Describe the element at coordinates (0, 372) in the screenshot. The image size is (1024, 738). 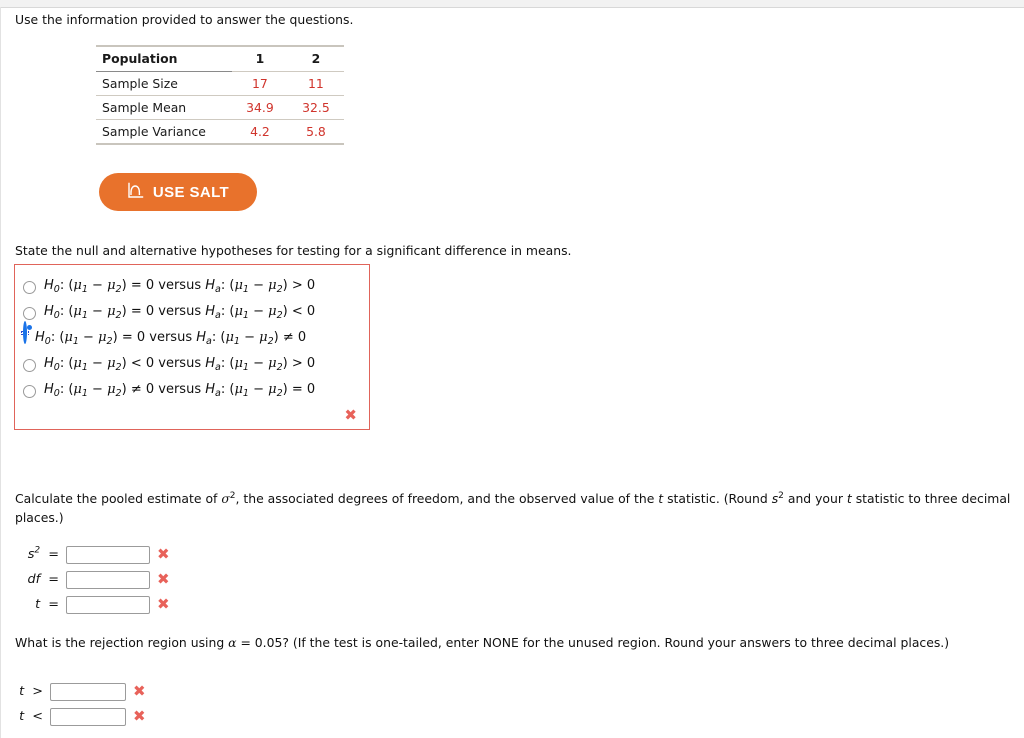
I see `page-left-border` at that location.